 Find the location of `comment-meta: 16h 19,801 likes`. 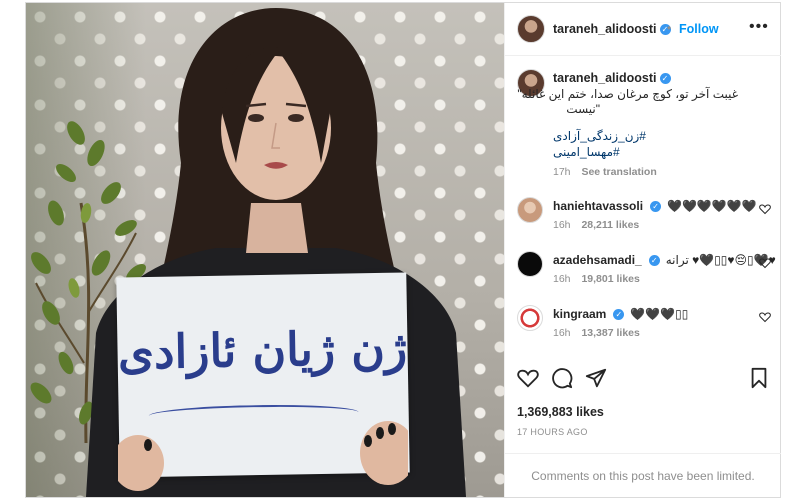

comment-meta: 16h 19,801 likes is located at coordinates (596, 279).